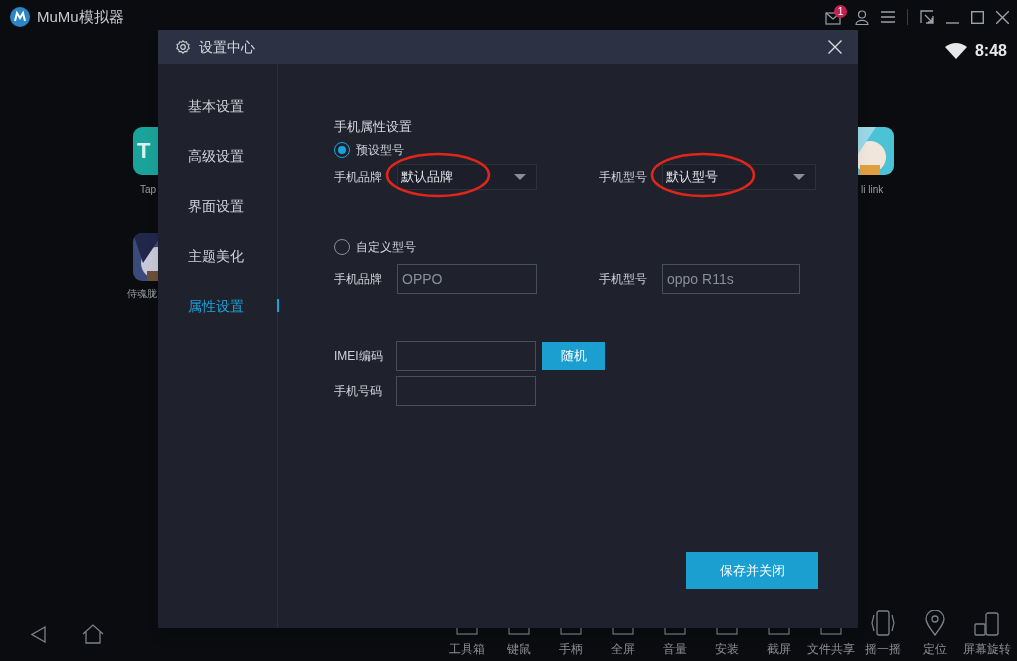 This screenshot has width=1017, height=661. What do you see at coordinates (216, 306) in the screenshot?
I see `sidebar-item: 属性设置` at bounding box center [216, 306].